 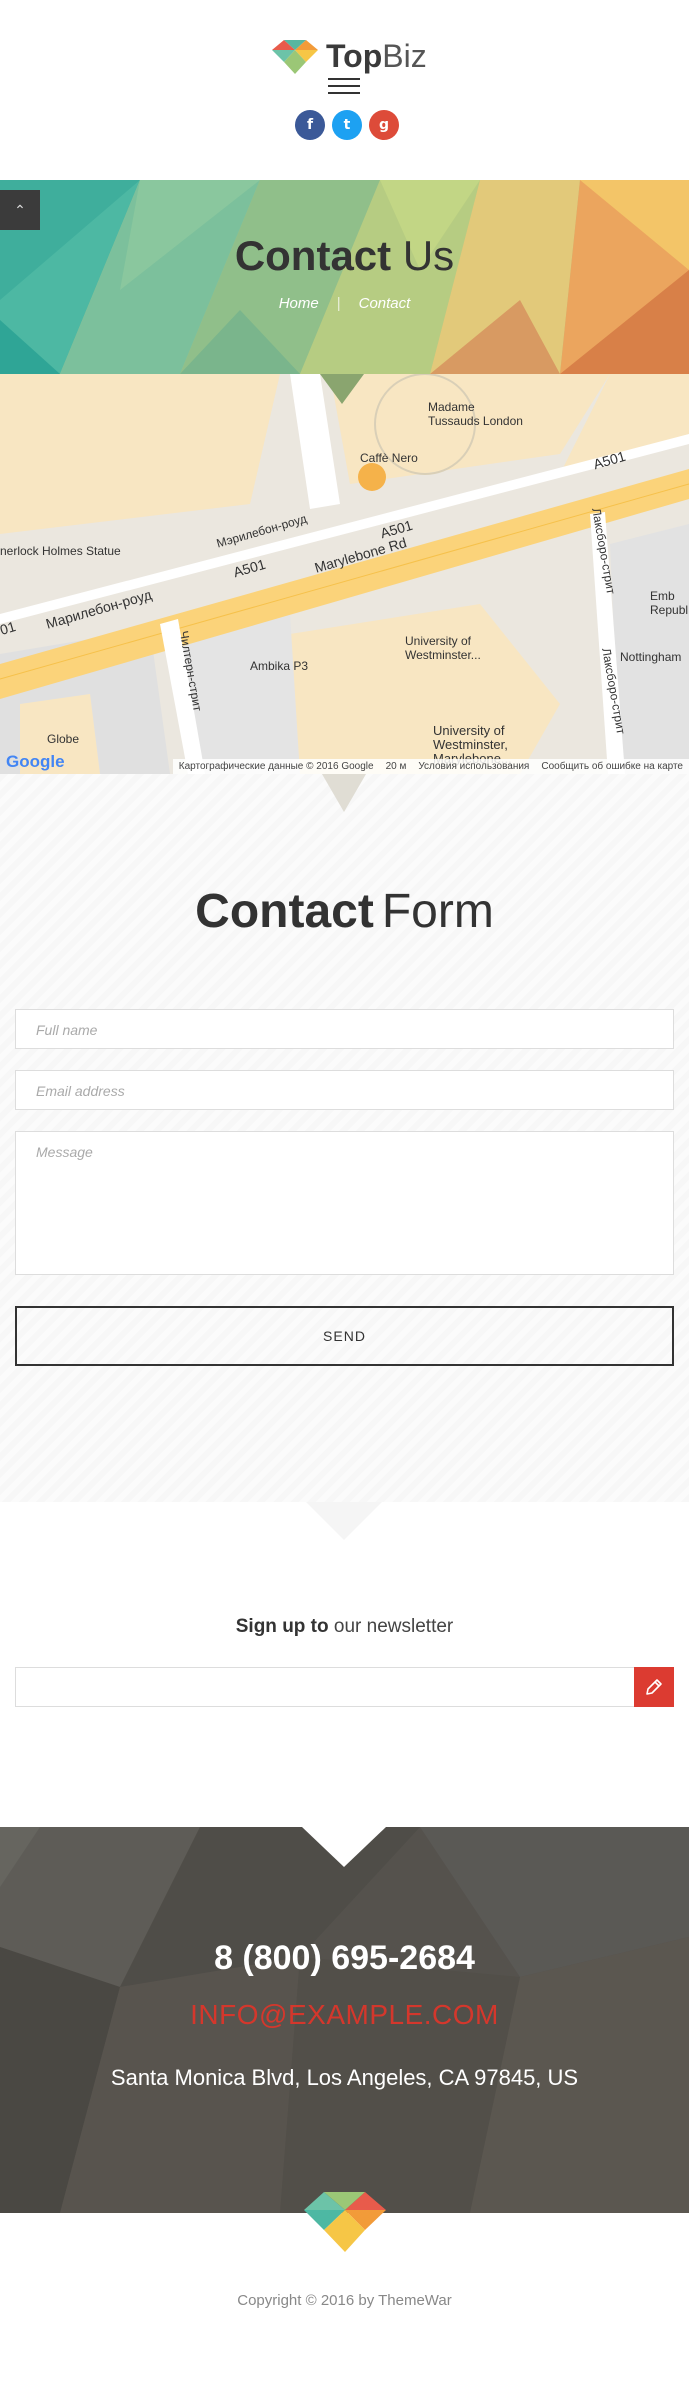 I want to click on breadcrumb: Home | Contact, so click(x=344, y=303).